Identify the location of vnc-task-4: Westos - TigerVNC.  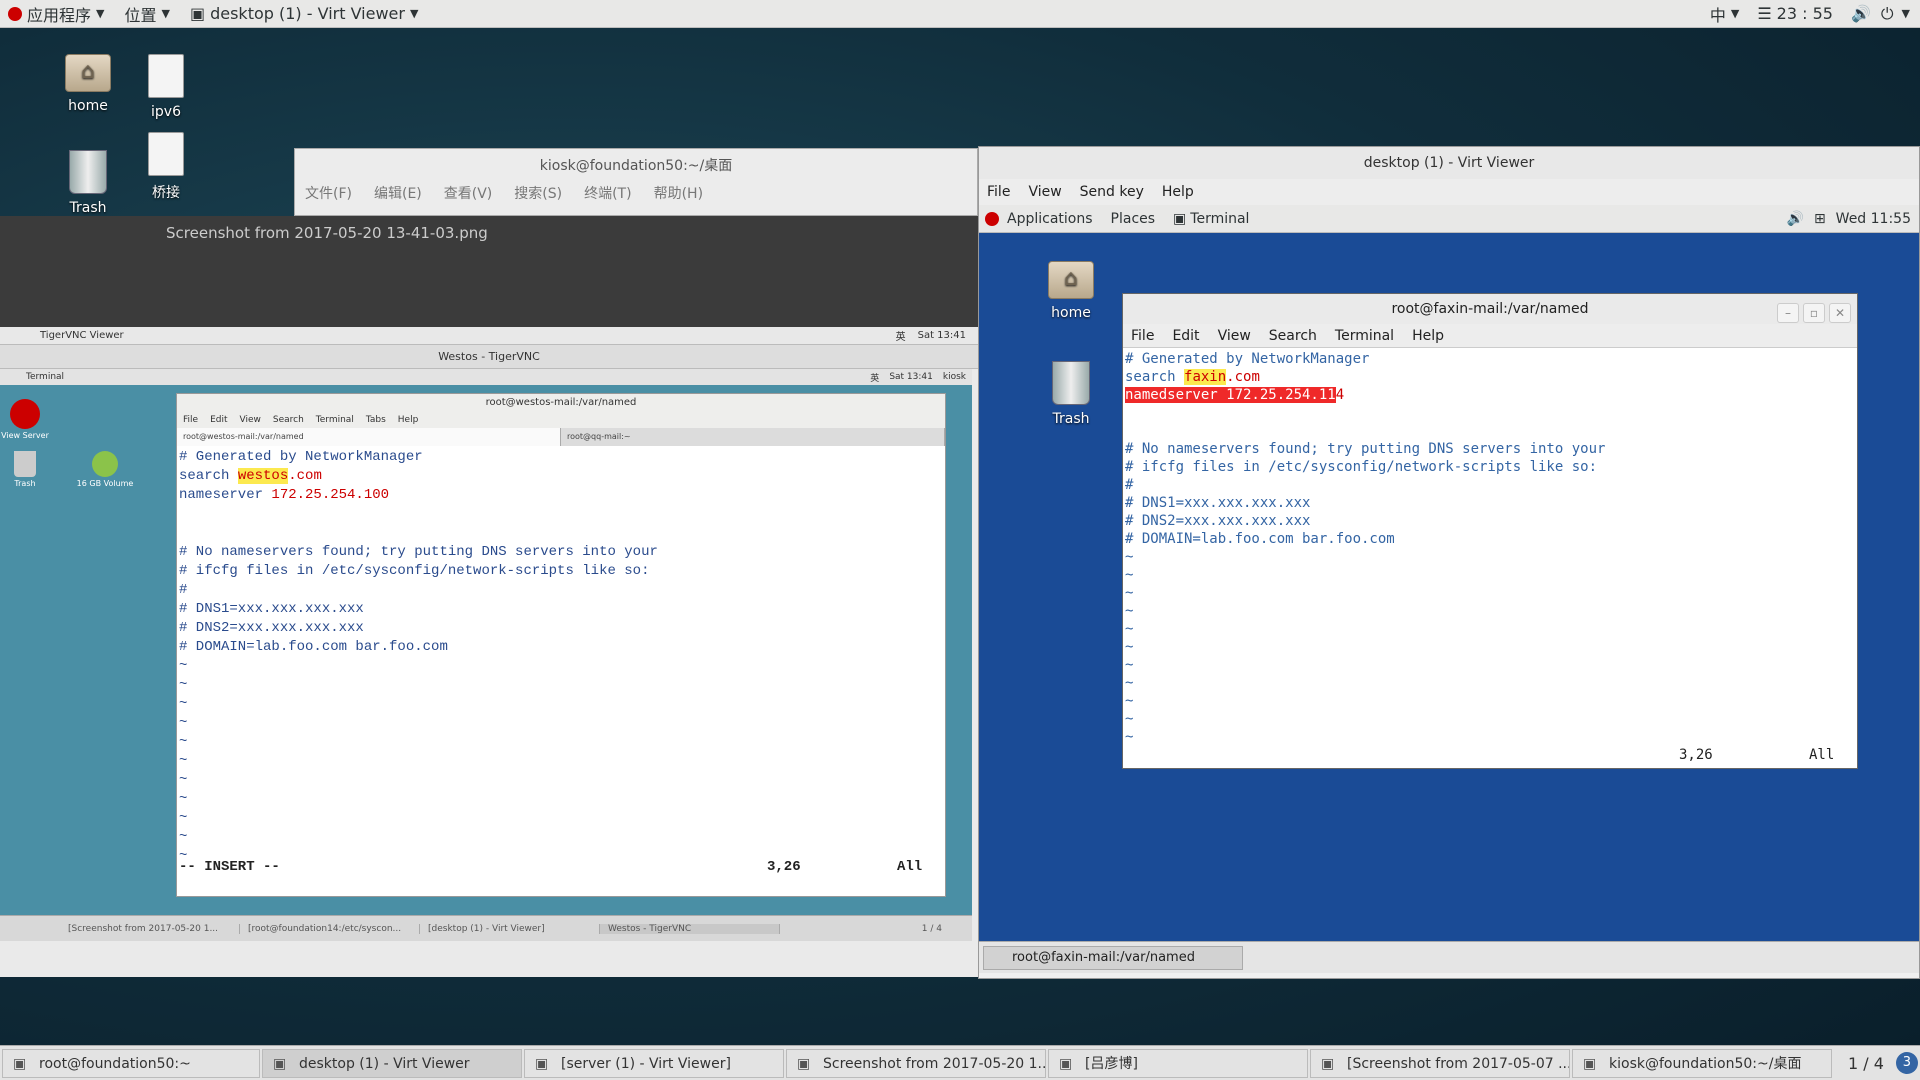
(690, 928).